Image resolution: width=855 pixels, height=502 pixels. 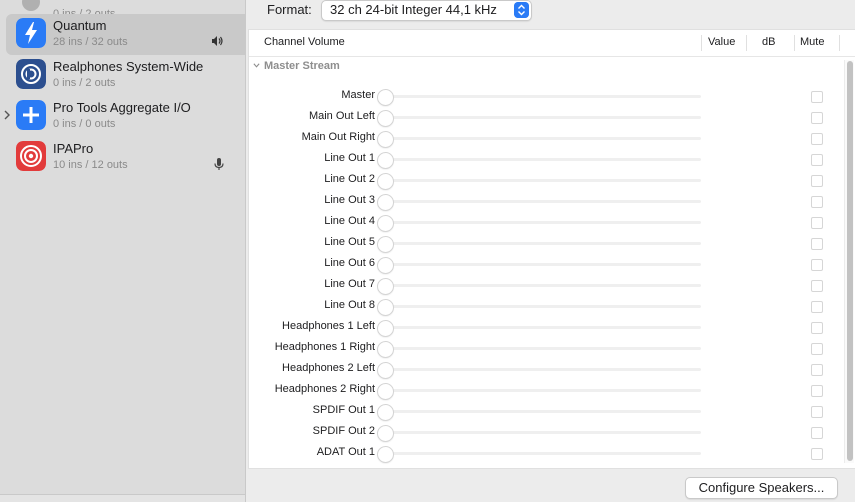 I want to click on channel-row: Headphones 2 Left, so click(x=552, y=369).